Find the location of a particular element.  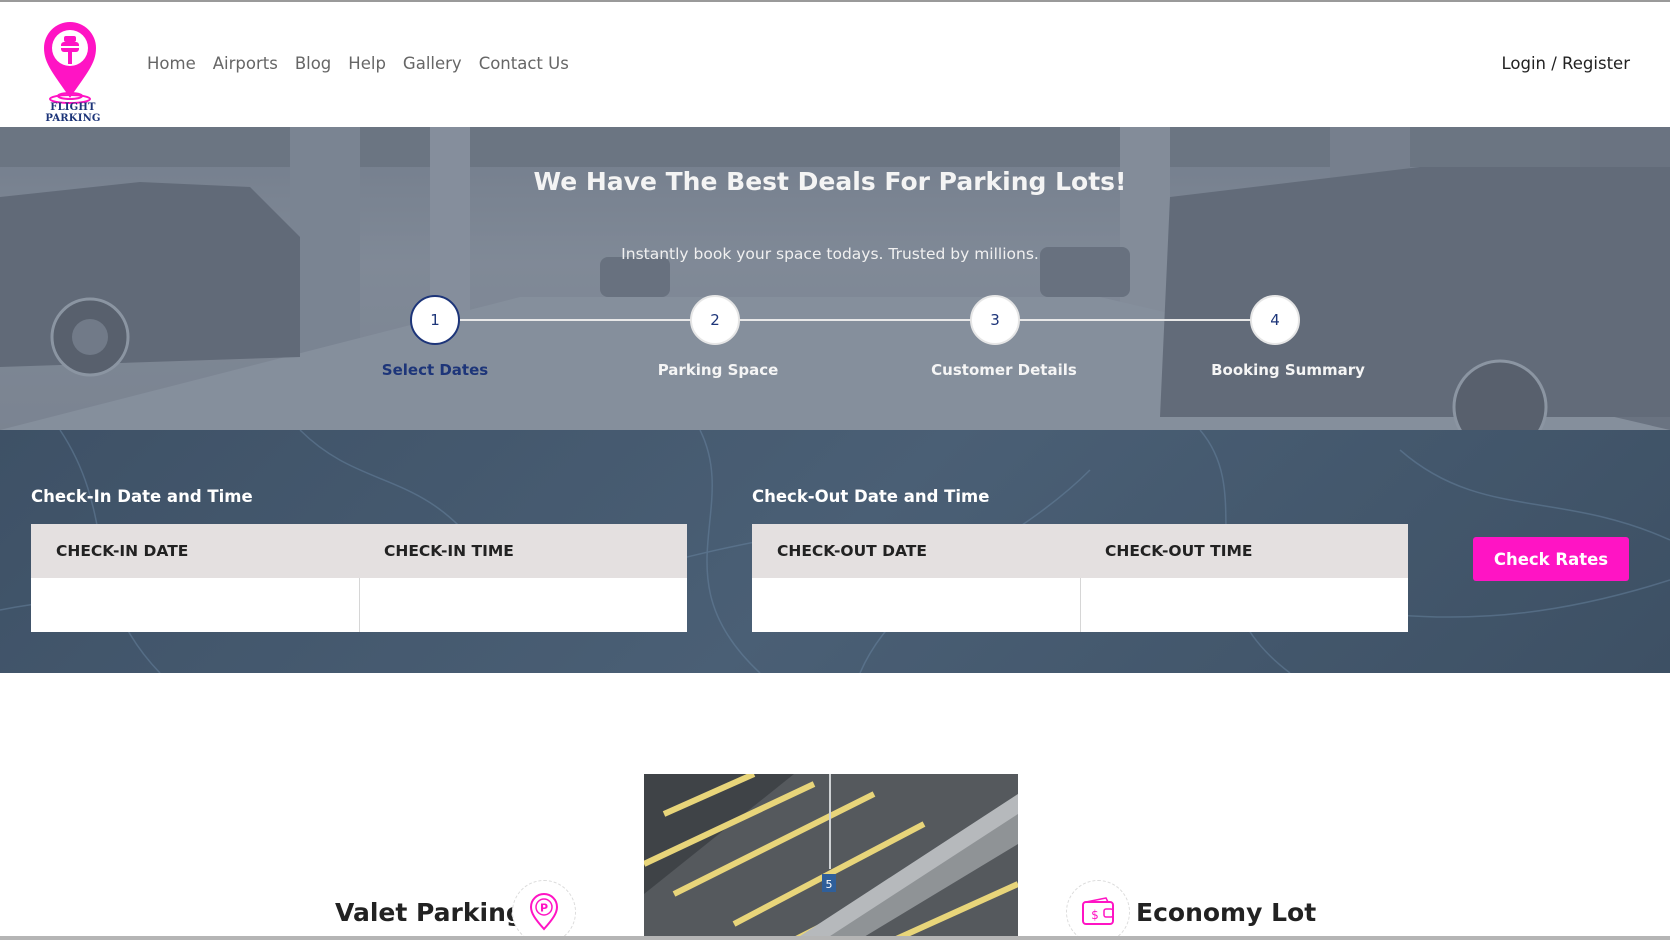

checkin-fields: CHECK-IN DATE CHECK-IN TIME is located at coordinates (359, 578).